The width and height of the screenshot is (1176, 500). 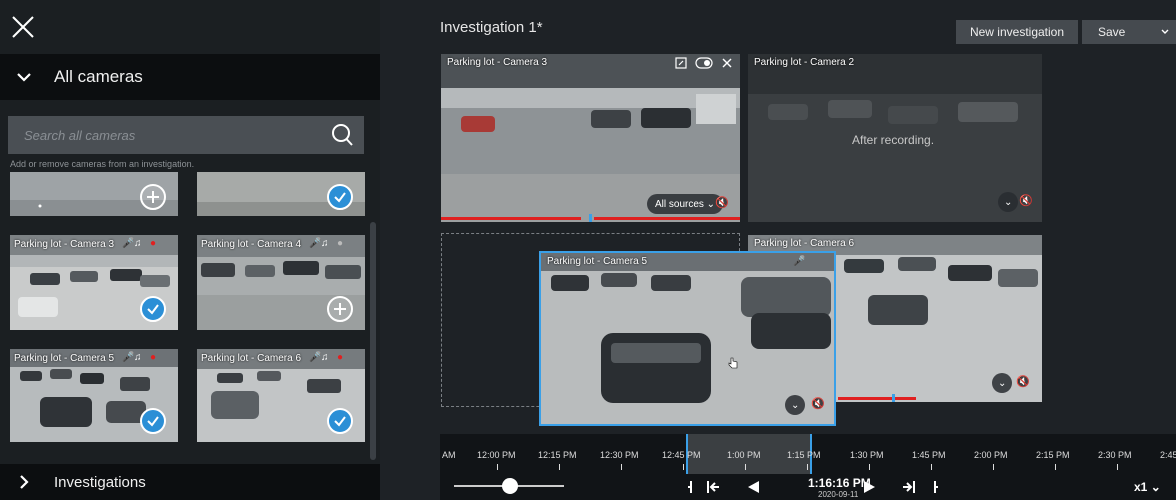 What do you see at coordinates (449, 455) in the screenshot?
I see `time-tick-label: AM` at bounding box center [449, 455].